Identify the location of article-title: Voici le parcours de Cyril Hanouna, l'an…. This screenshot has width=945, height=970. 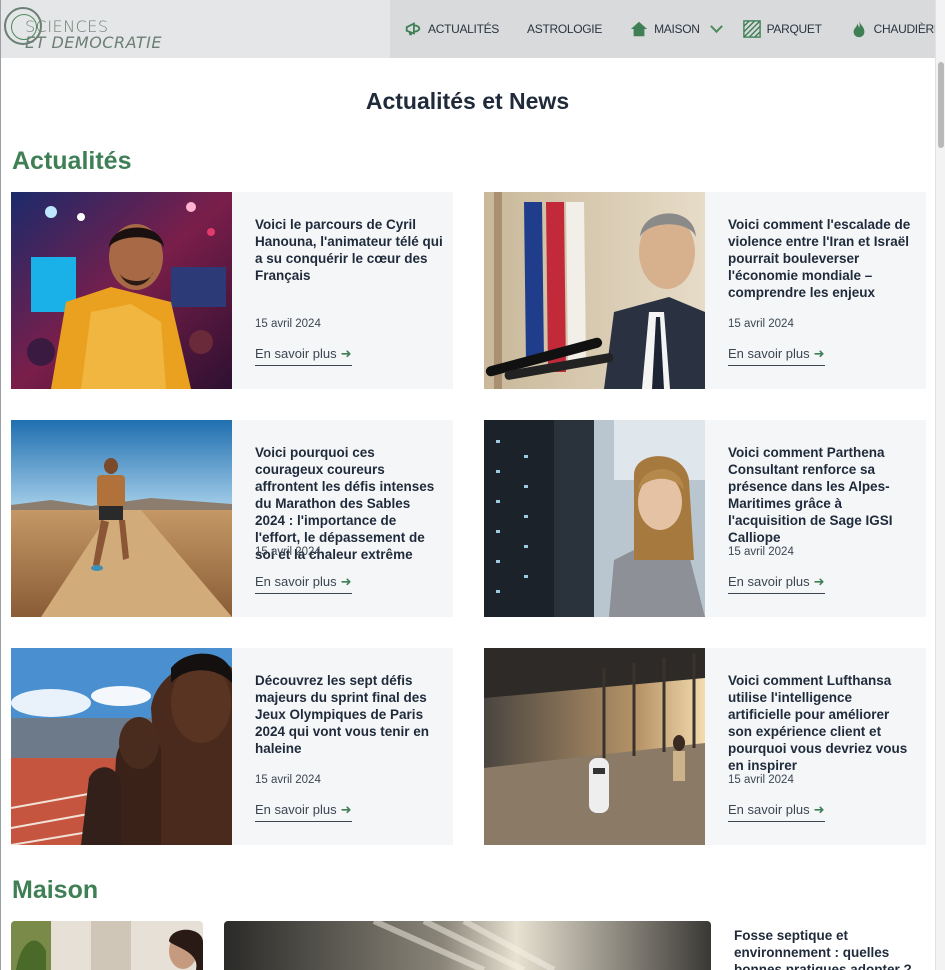
(349, 250).